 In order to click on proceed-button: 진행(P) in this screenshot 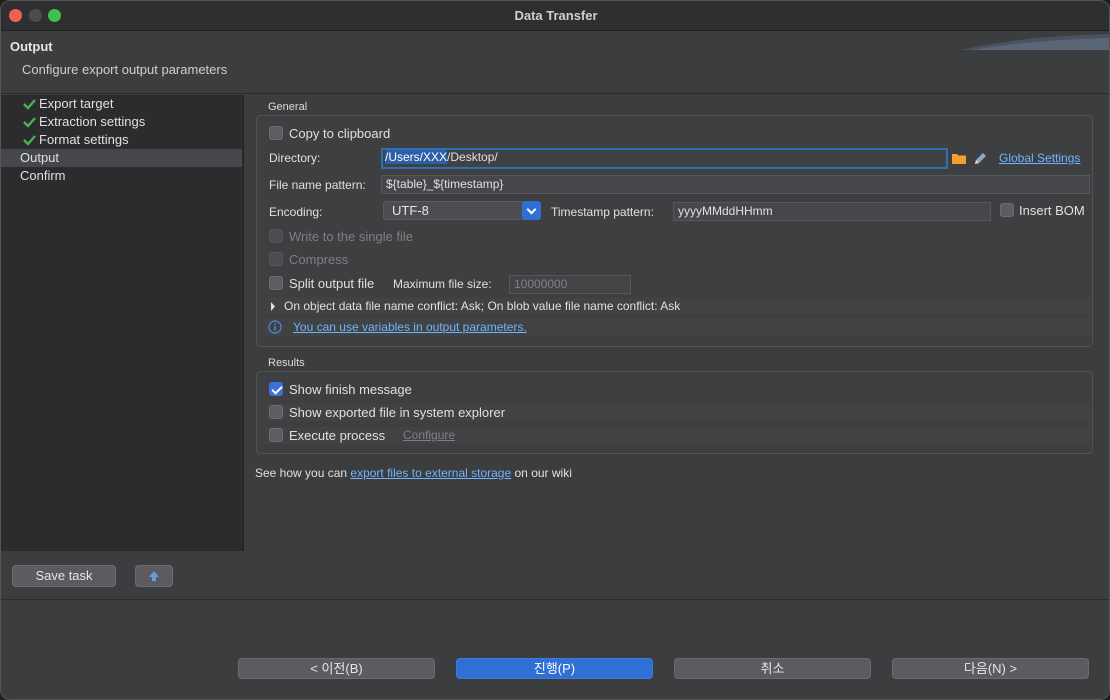, I will do `click(554, 668)`.